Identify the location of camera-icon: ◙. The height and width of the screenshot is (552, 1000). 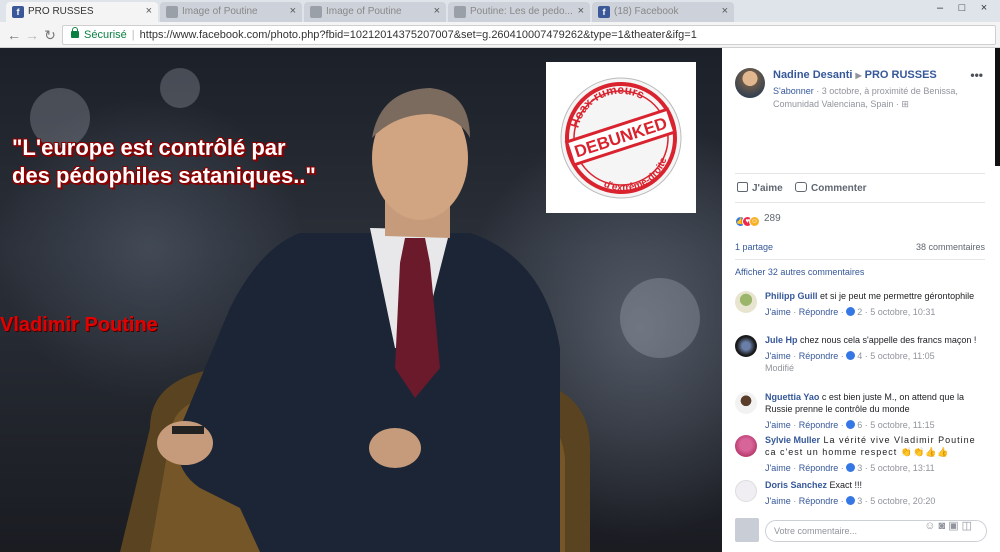
(944, 526).